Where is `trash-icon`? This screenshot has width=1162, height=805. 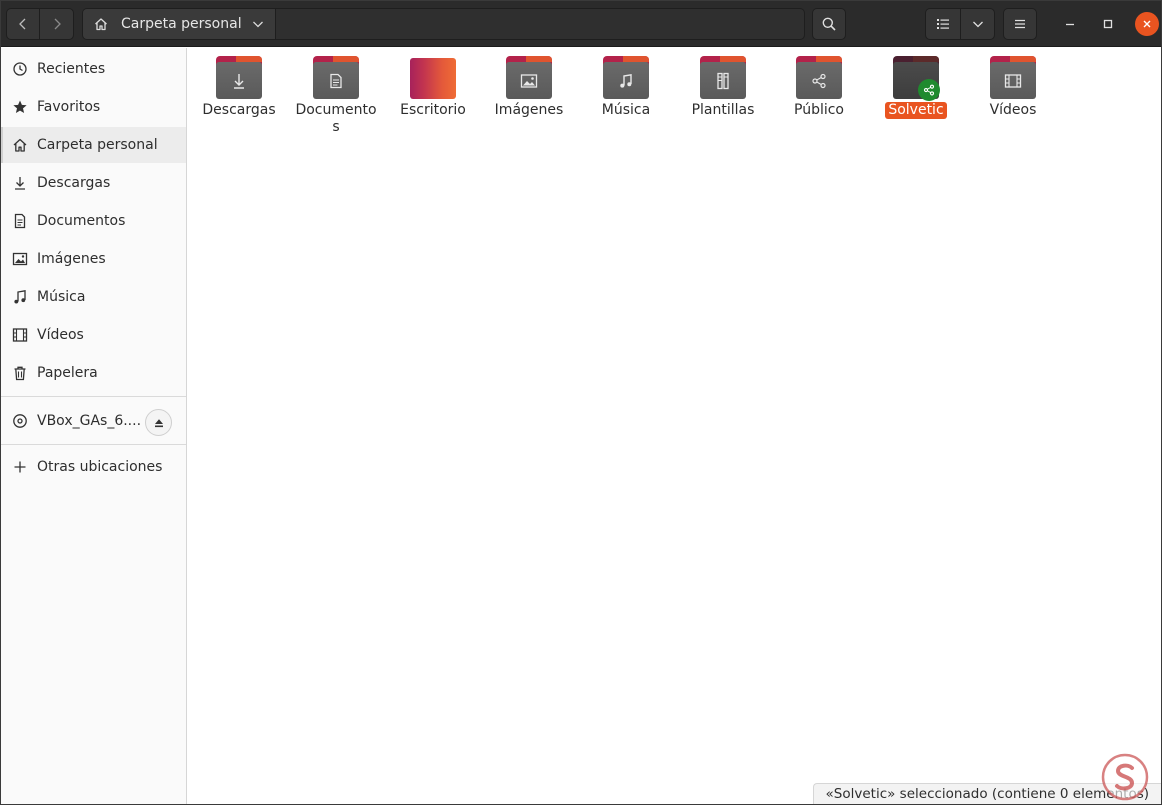
trash-icon is located at coordinates (20, 373).